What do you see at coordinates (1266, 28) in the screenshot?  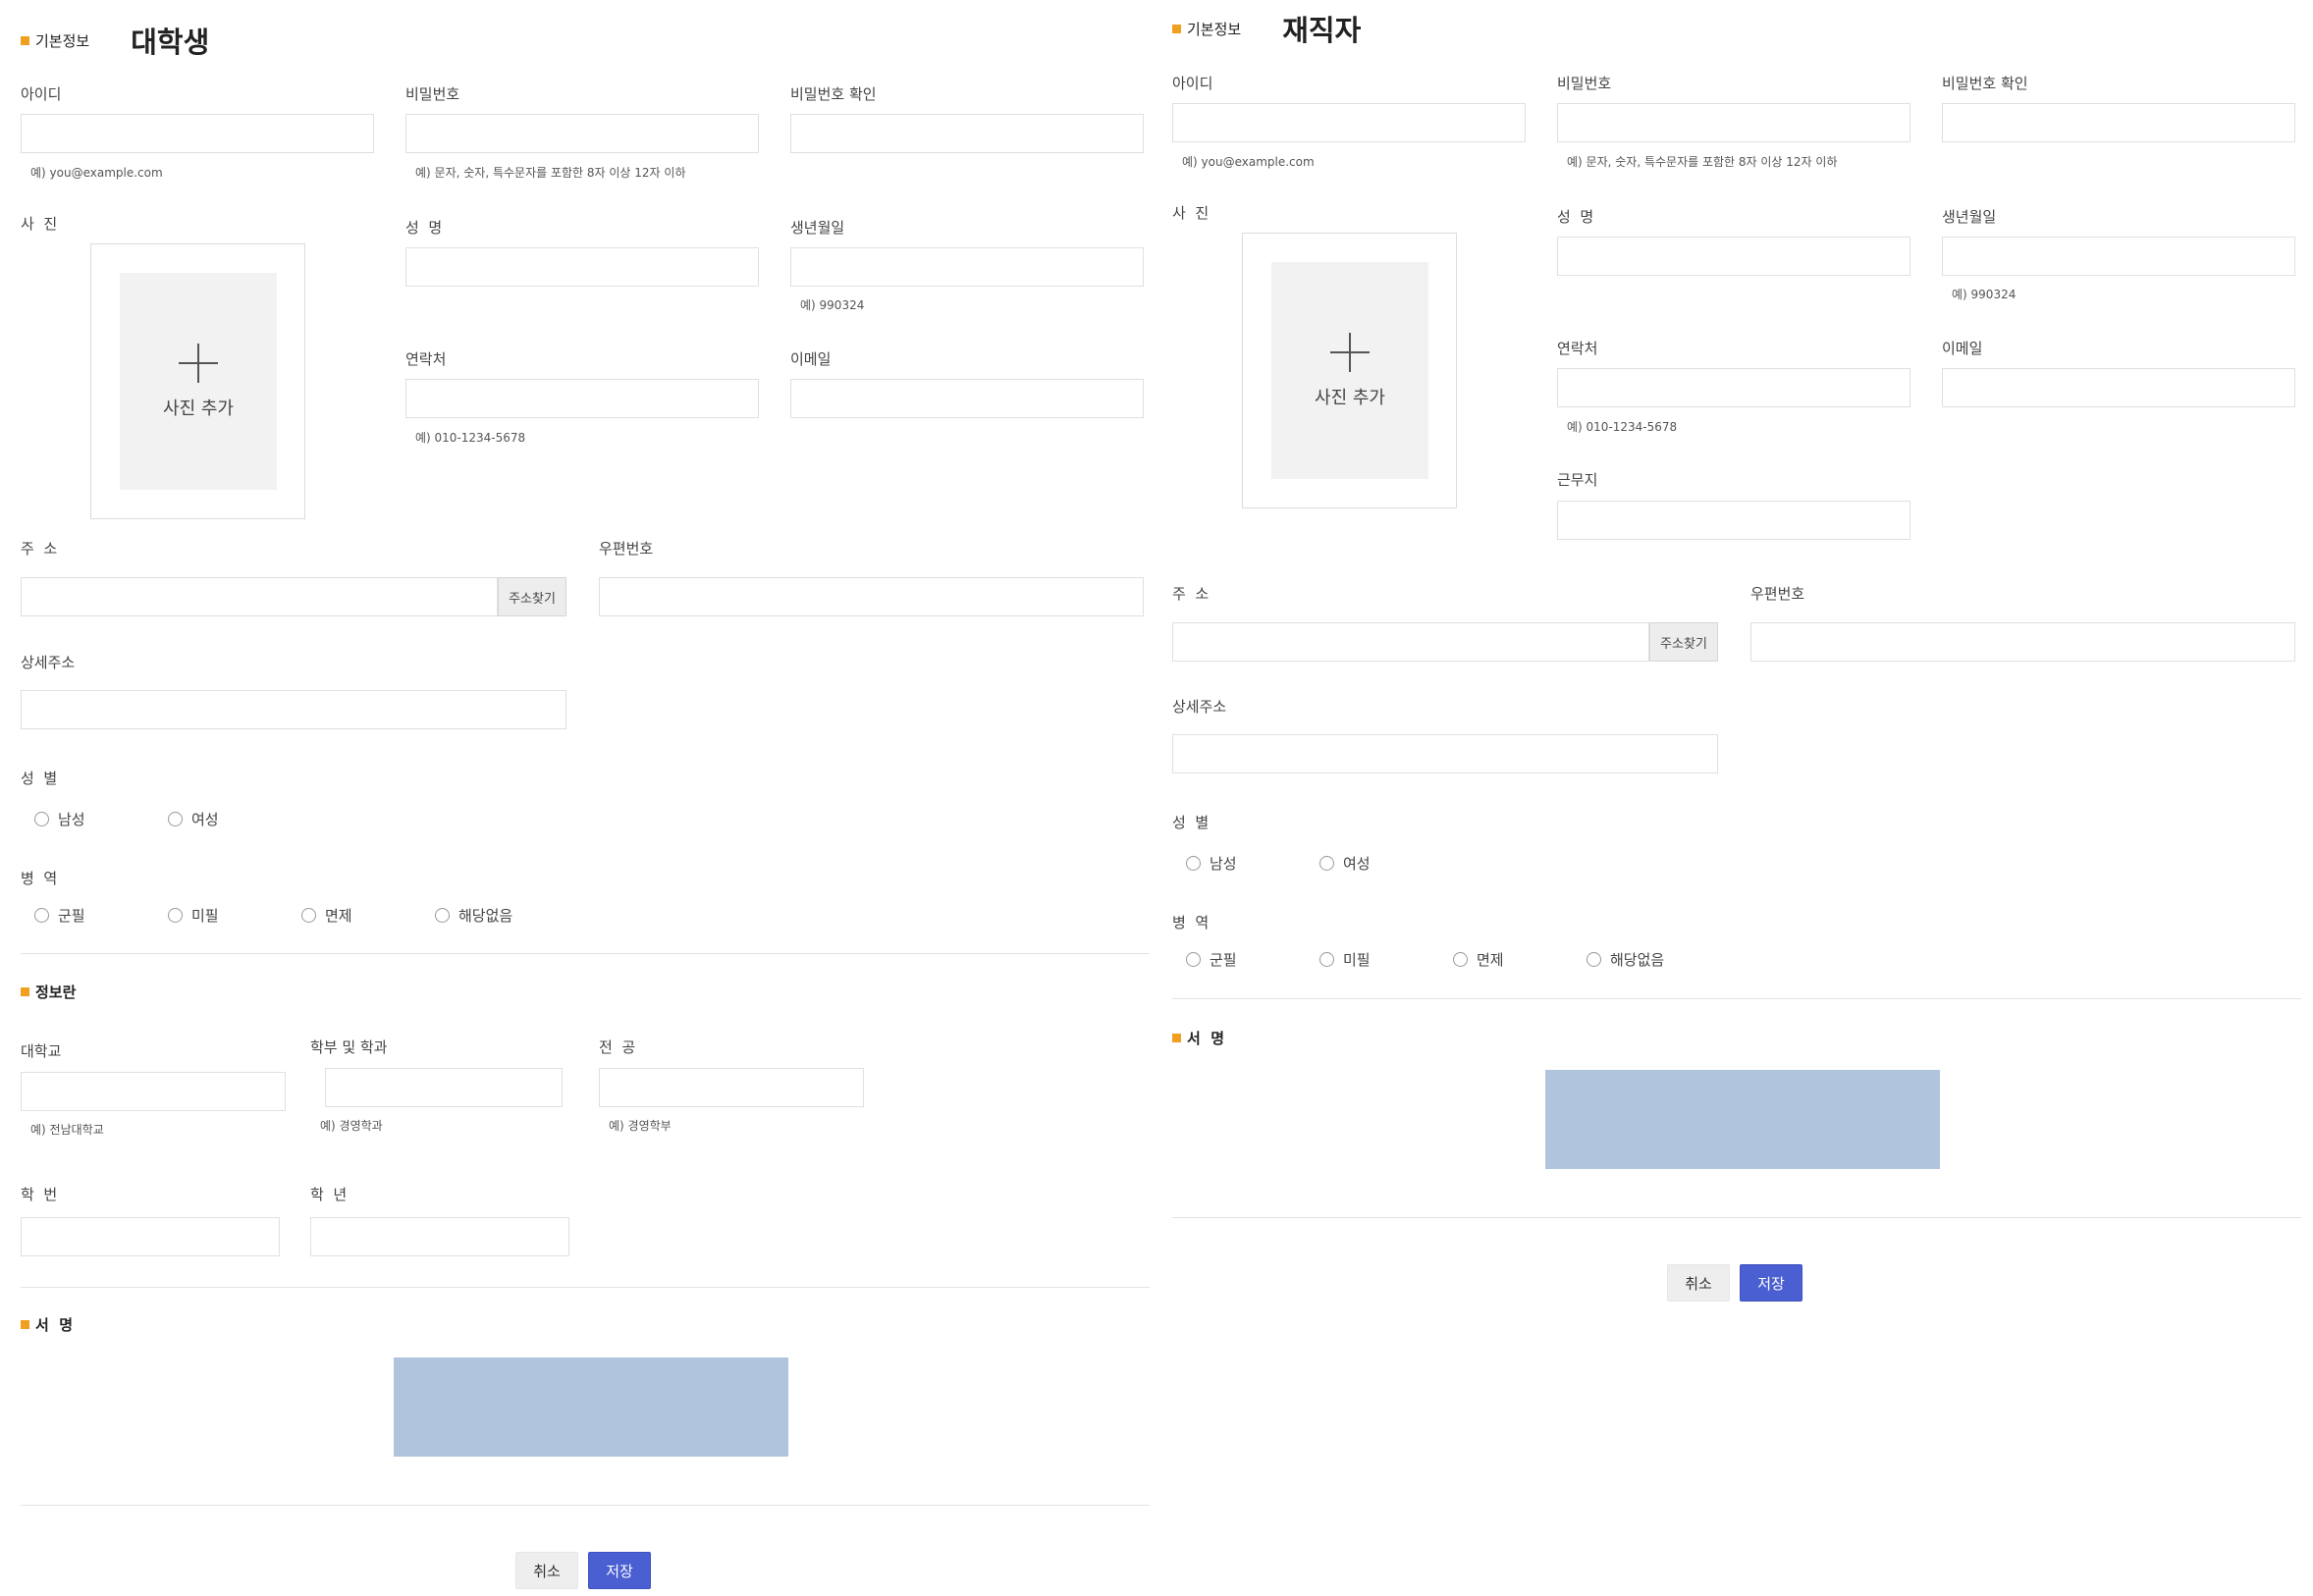 I see `basic-info-header: 기본정보 재직자` at bounding box center [1266, 28].